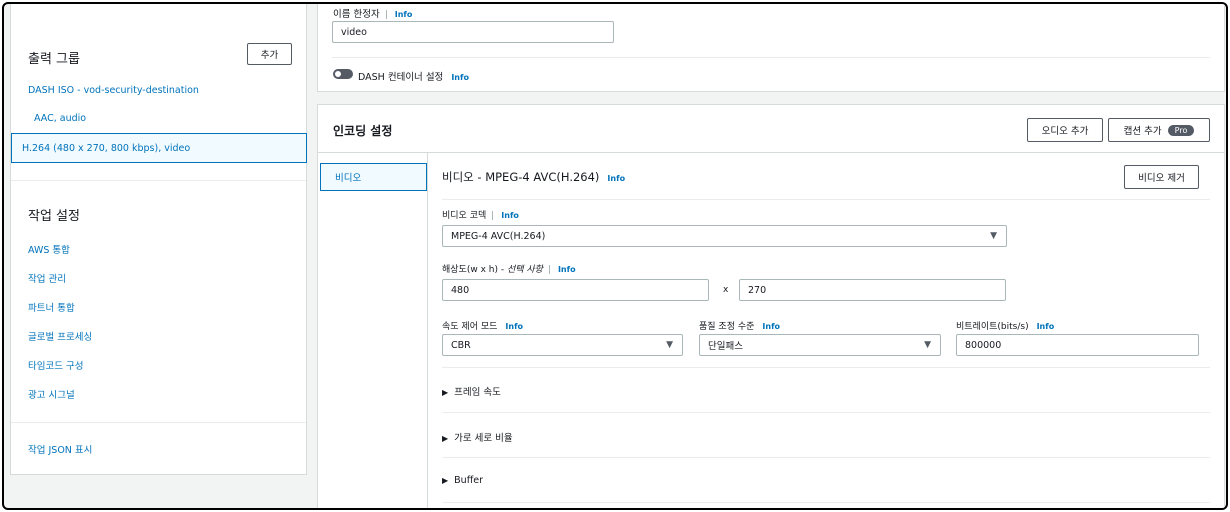 This screenshot has width=1230, height=512. I want to click on buffer-label: Buffer, so click(468, 480).